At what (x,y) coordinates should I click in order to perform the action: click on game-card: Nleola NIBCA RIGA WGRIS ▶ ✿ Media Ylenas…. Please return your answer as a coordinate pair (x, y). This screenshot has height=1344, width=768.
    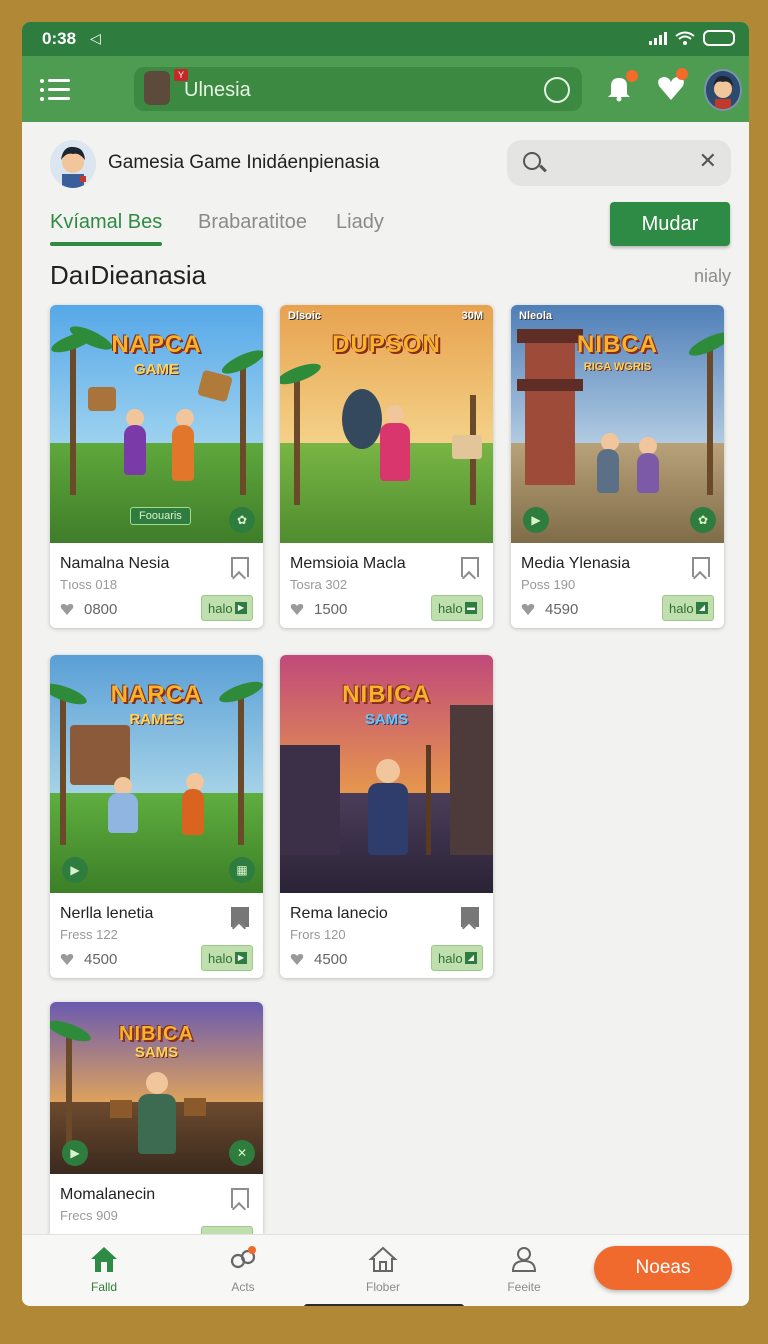
    Looking at the image, I should click on (617, 466).